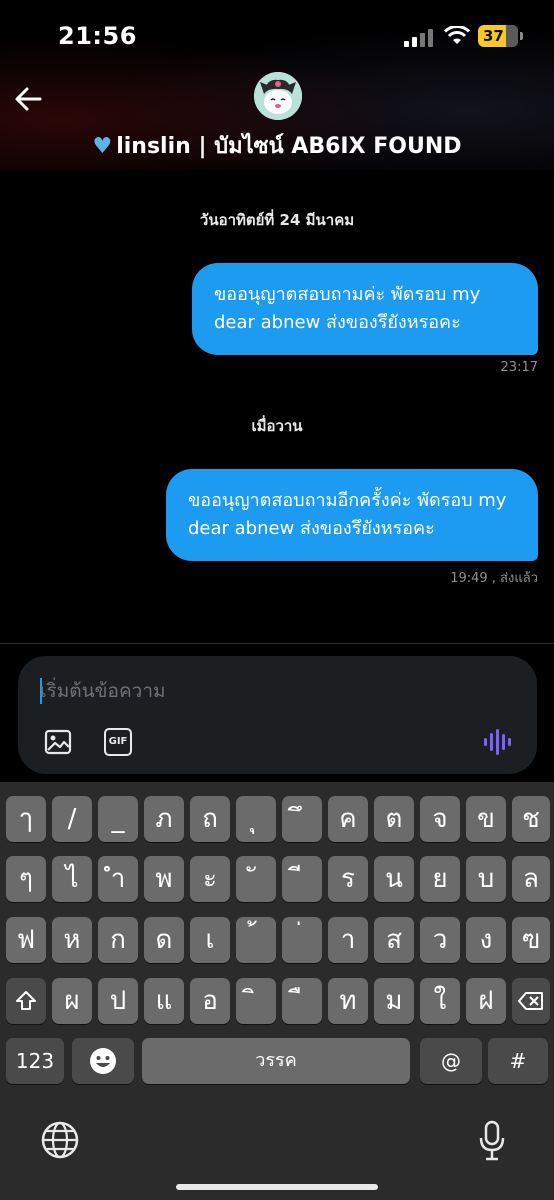  What do you see at coordinates (486, 879) in the screenshot?
I see `key: บ` at bounding box center [486, 879].